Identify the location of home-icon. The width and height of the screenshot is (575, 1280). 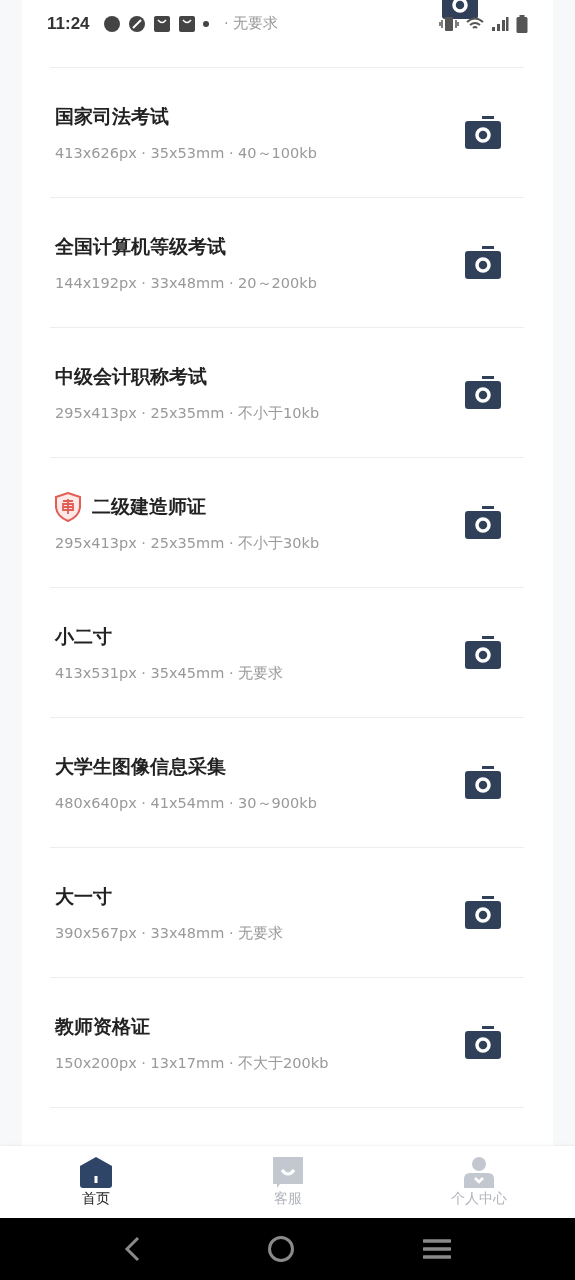
(95, 1172).